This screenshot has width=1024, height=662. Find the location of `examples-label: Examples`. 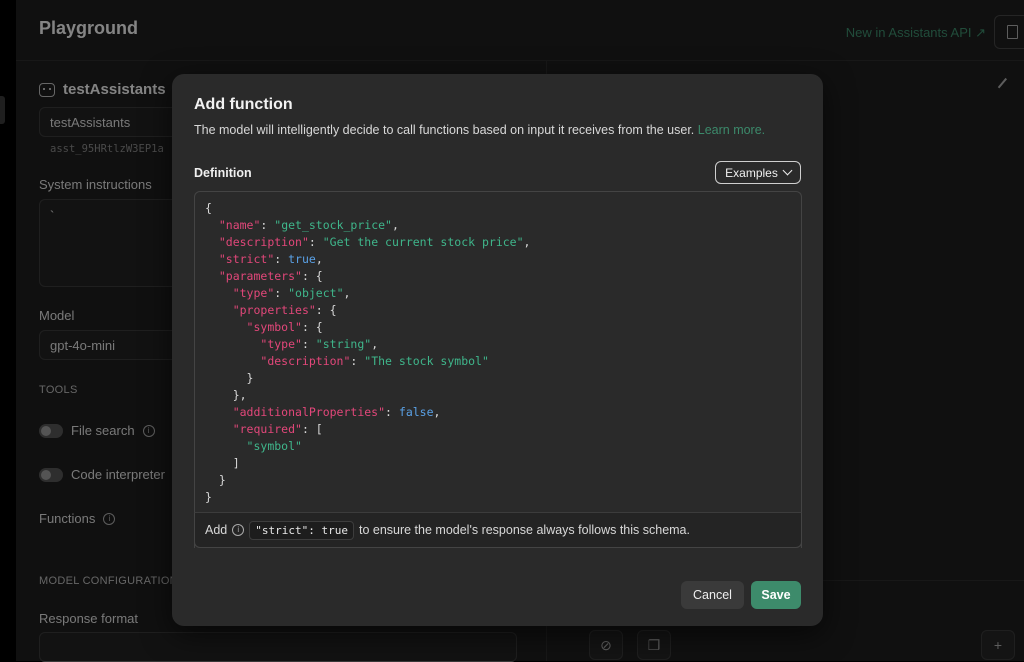

examples-label: Examples is located at coordinates (751, 172).